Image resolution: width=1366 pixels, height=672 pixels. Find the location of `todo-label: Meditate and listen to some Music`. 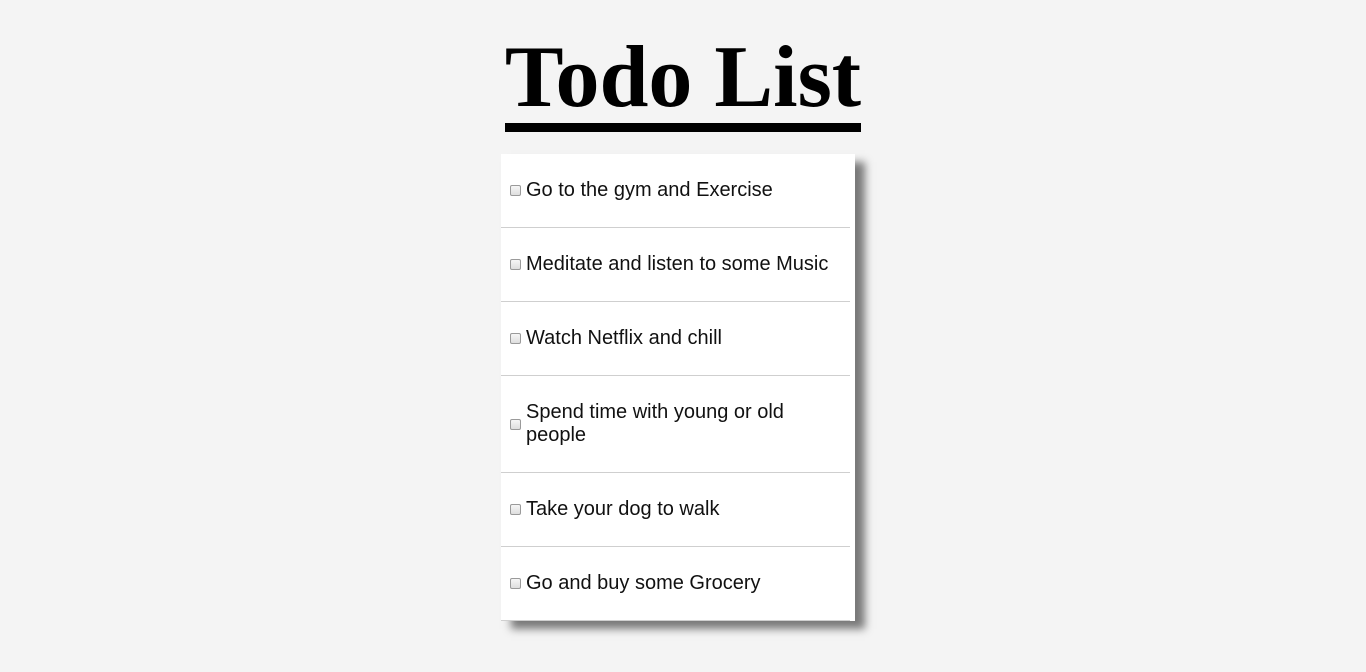

todo-label: Meditate and listen to some Music is located at coordinates (677, 264).